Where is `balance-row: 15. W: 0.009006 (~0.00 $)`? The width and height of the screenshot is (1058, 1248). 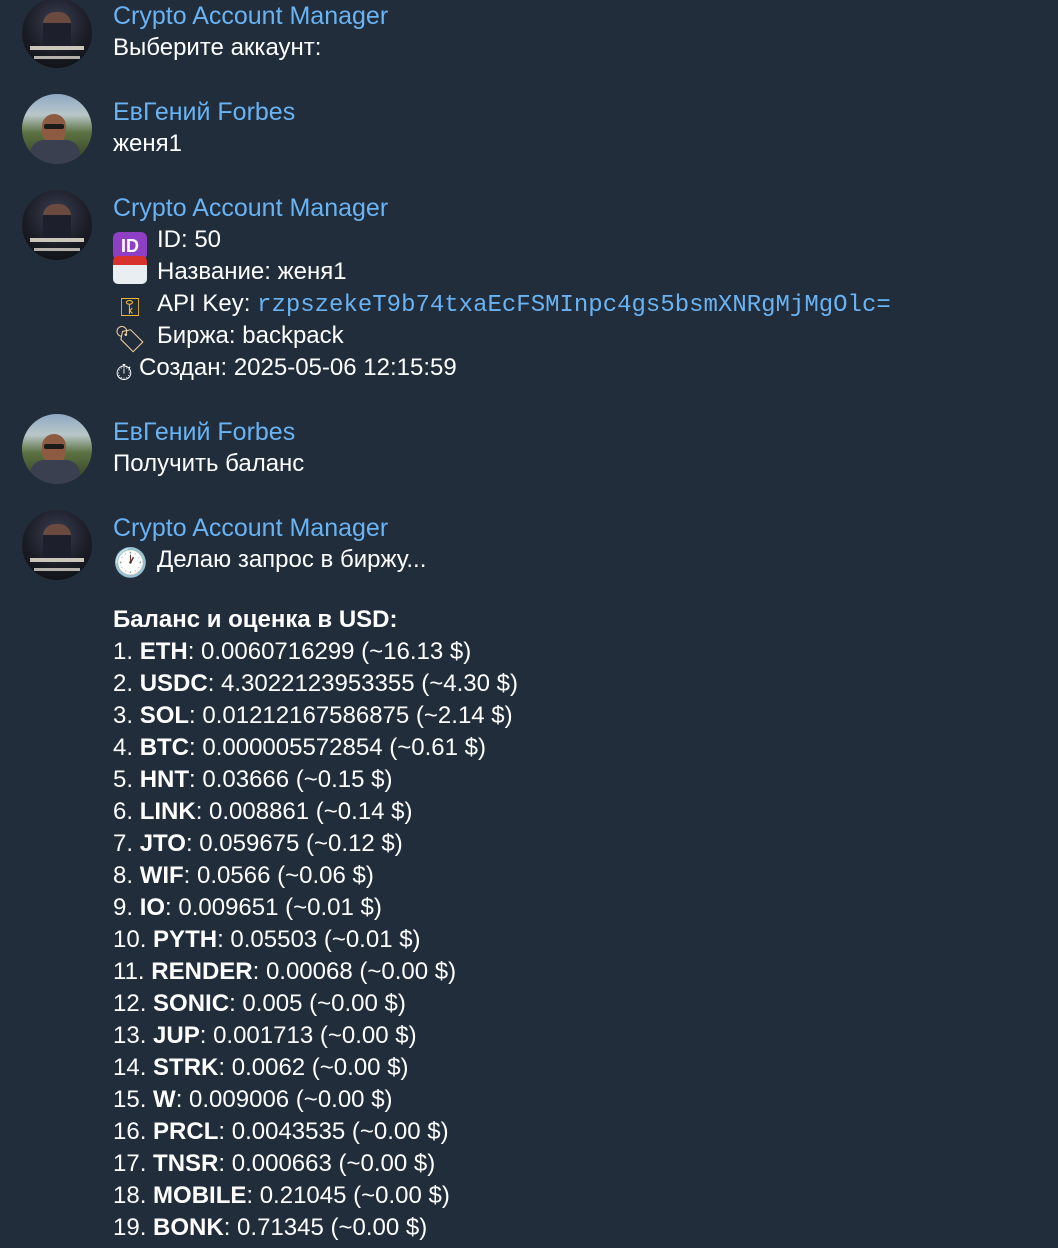
balance-row: 15. W: 0.009006 (~0.00 $) is located at coordinates (315, 1100).